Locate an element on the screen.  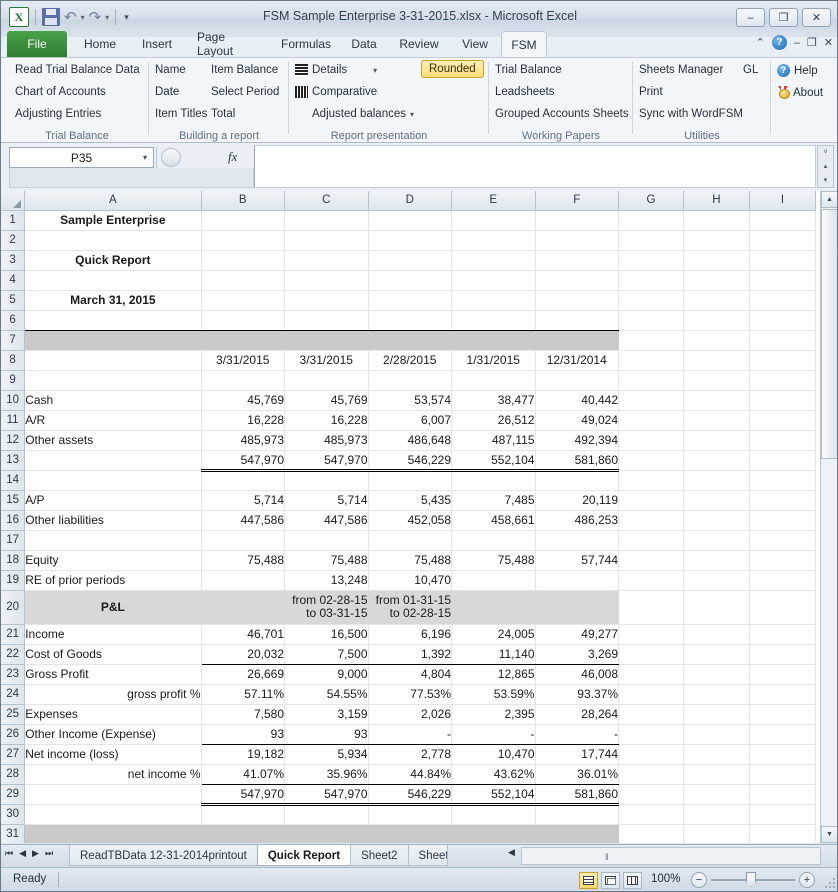
tab-split-handle-icon: ◀ is located at coordinates (511, 852).